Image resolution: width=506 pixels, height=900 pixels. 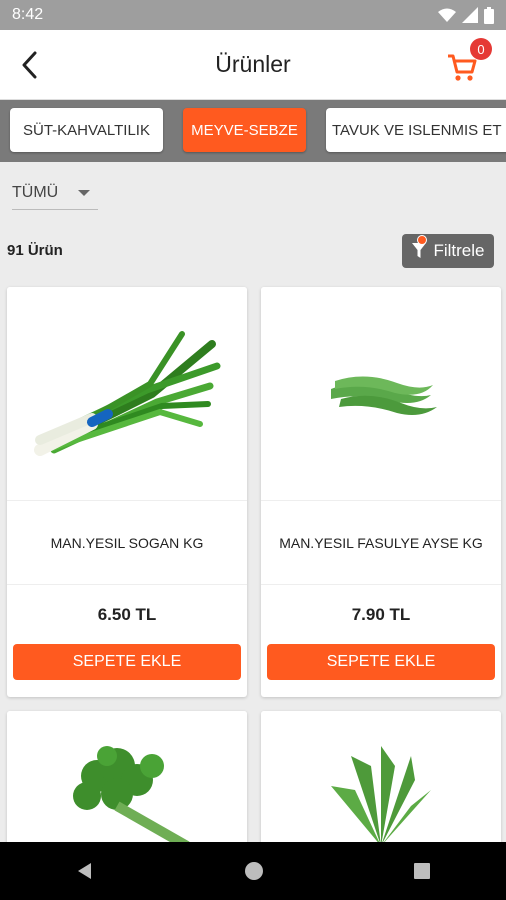 I want to click on herbs-image, so click(x=381, y=795).